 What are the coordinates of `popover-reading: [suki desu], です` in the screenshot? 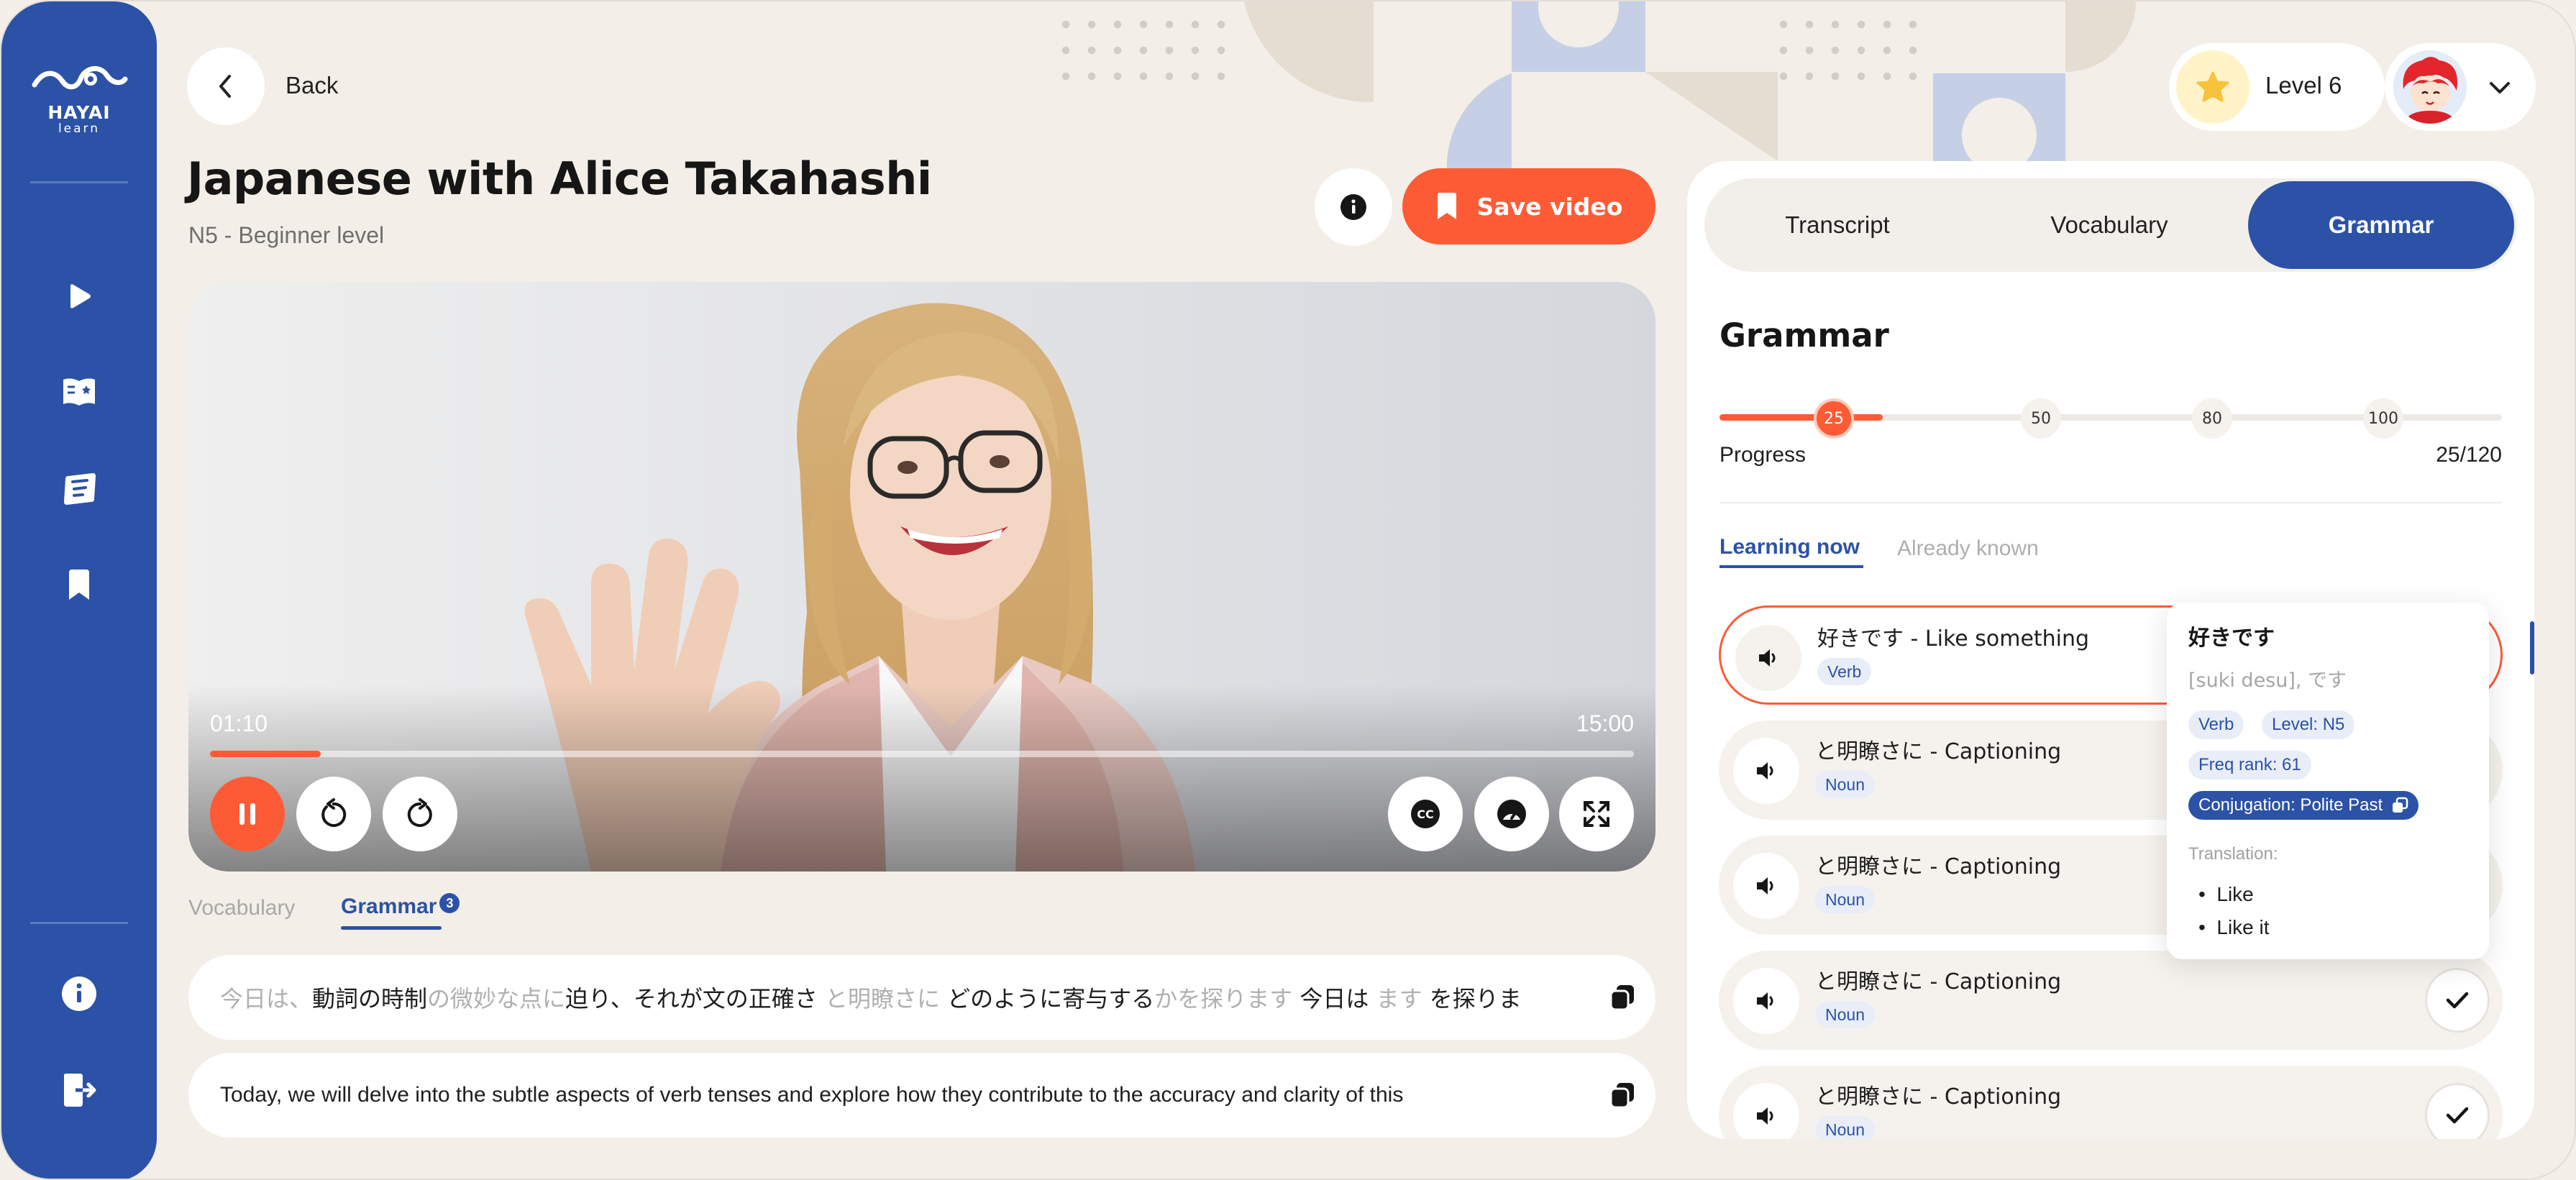 It's located at (2267, 680).